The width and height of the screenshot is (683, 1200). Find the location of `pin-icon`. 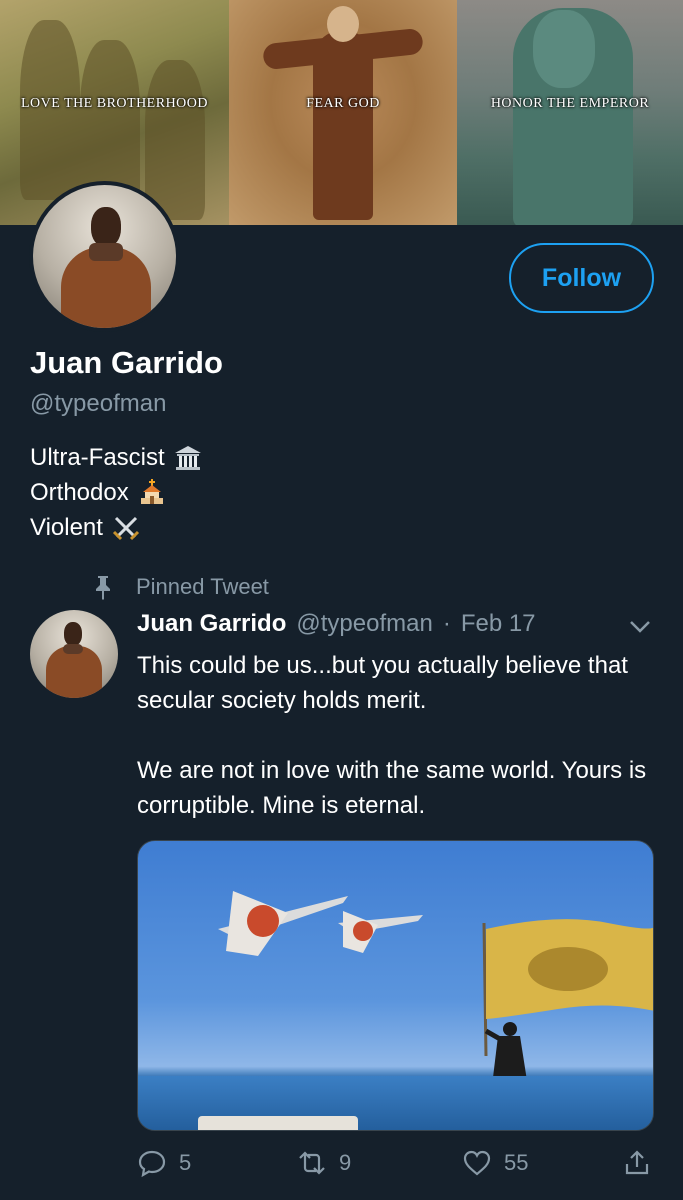

pin-icon is located at coordinates (103, 588).